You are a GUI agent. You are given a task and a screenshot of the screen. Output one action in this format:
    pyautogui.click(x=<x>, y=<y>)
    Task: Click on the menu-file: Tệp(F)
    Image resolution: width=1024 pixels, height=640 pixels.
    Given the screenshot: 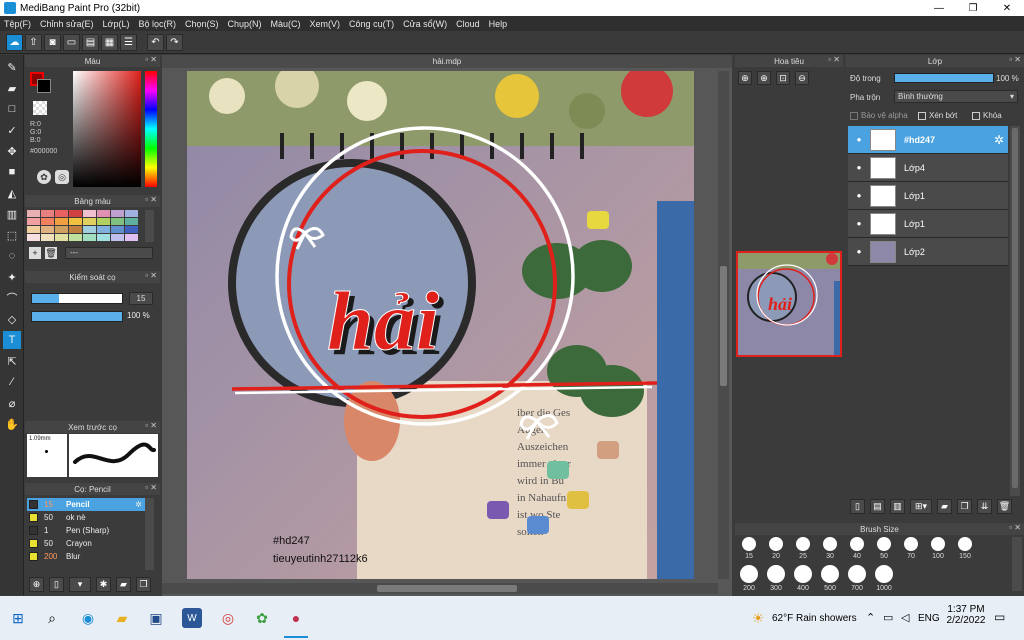 What is the action you would take?
    pyautogui.click(x=17, y=24)
    